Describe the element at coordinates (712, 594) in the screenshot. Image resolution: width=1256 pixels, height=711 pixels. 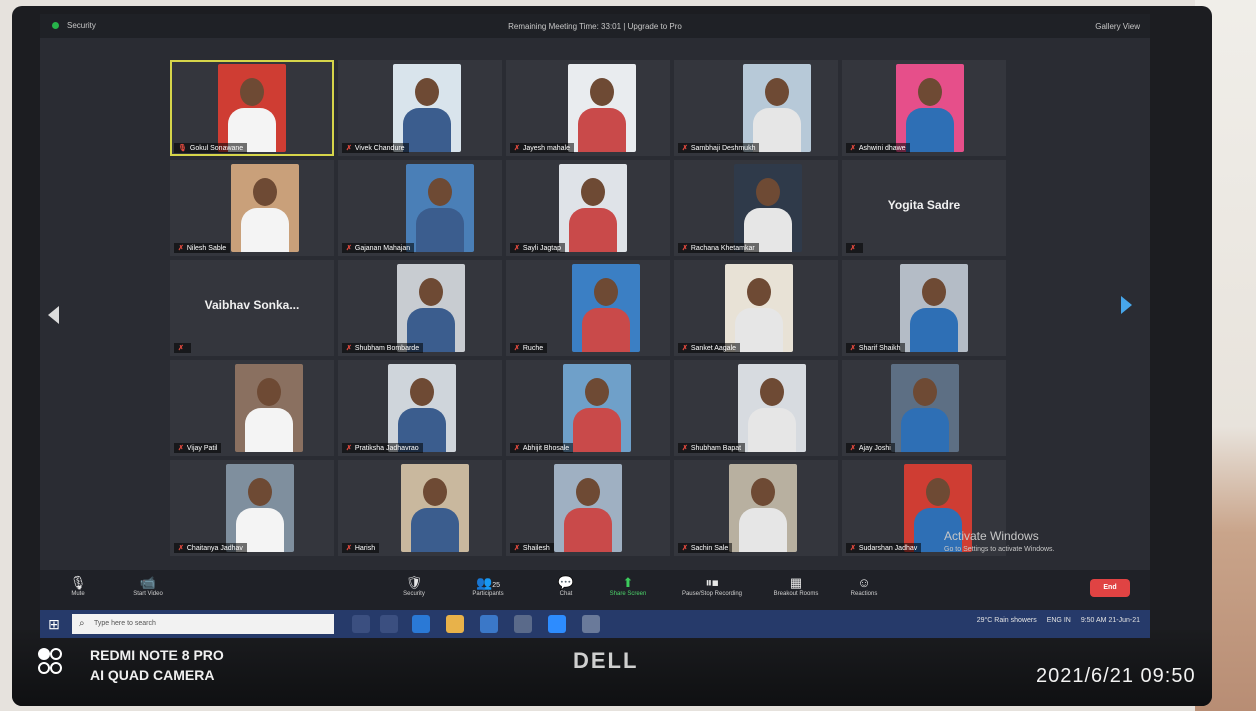
I see `recording-label: Pause/Stop Recording` at that location.